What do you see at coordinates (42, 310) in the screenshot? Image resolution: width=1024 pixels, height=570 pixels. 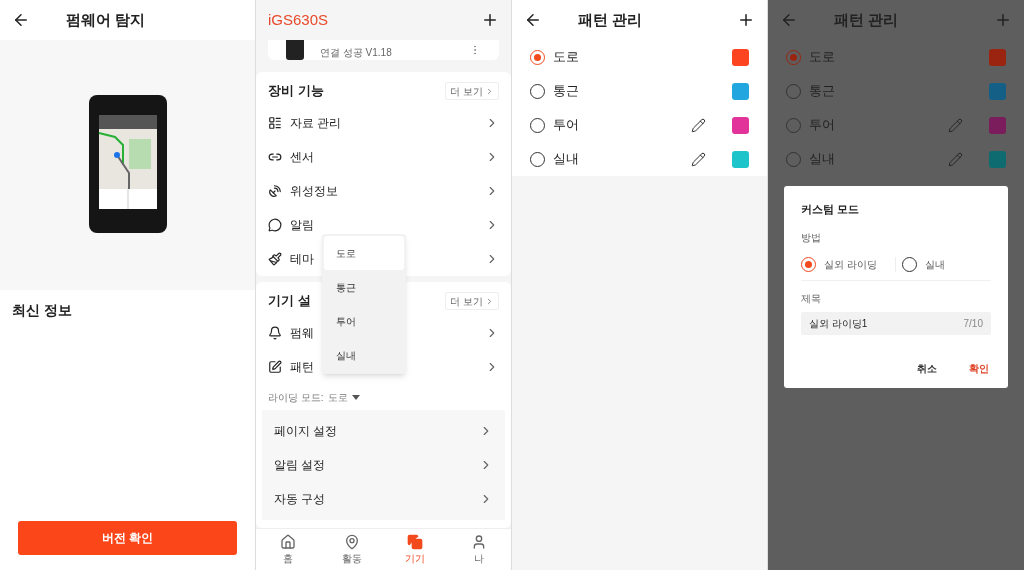 I see `section-title: 최신 정보` at bounding box center [42, 310].